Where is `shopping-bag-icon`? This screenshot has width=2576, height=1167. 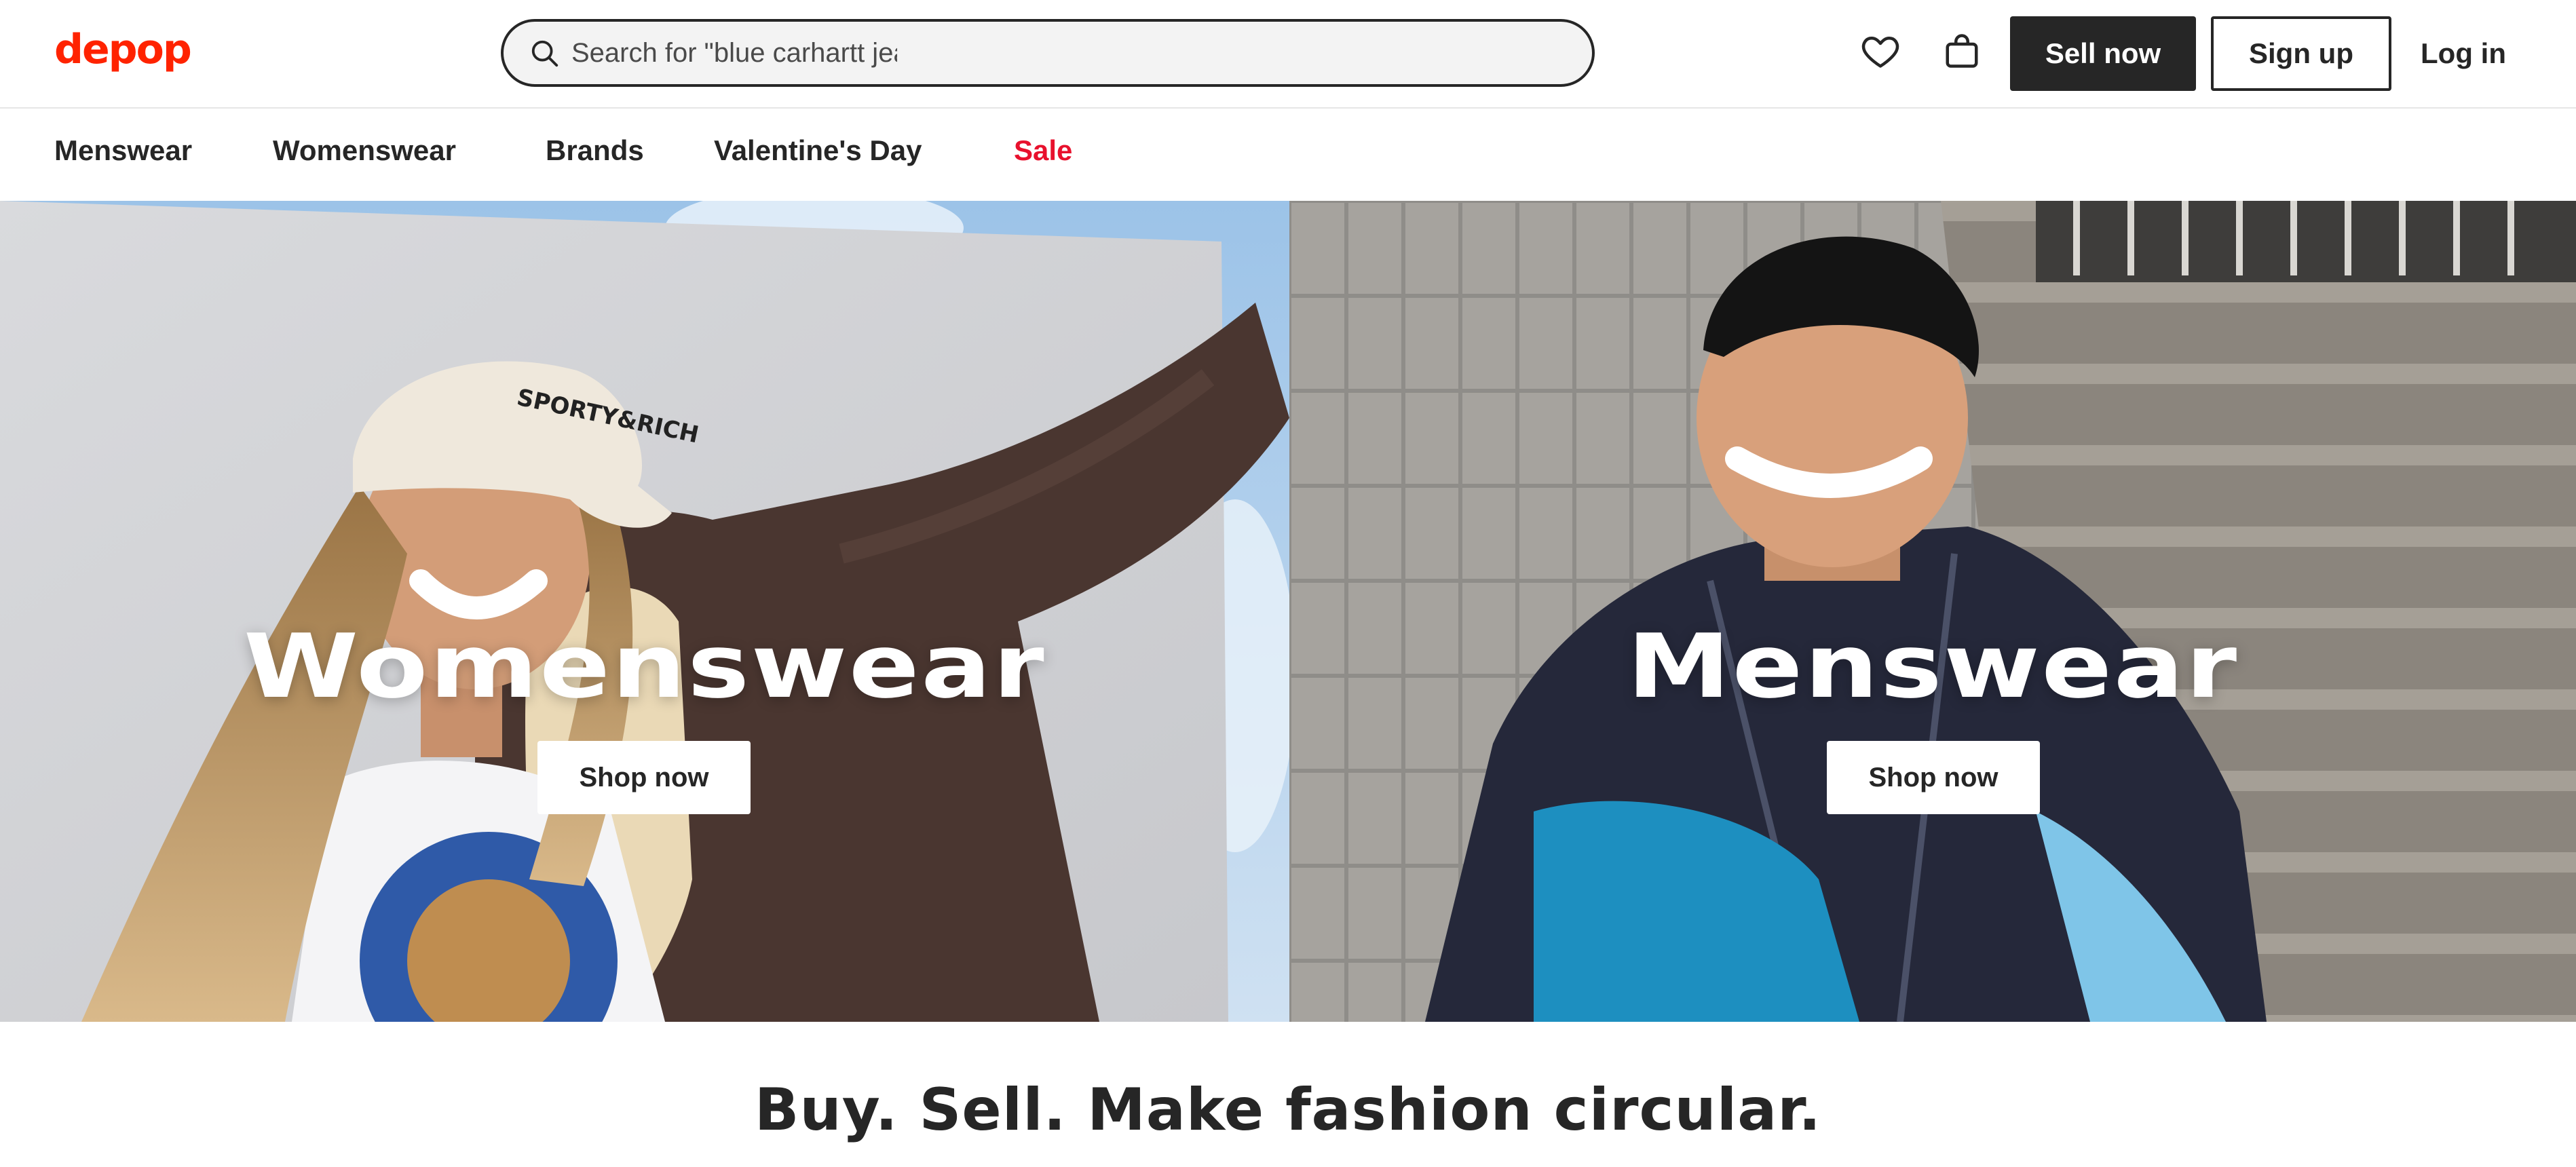
shopping-bag-icon is located at coordinates (1962, 51).